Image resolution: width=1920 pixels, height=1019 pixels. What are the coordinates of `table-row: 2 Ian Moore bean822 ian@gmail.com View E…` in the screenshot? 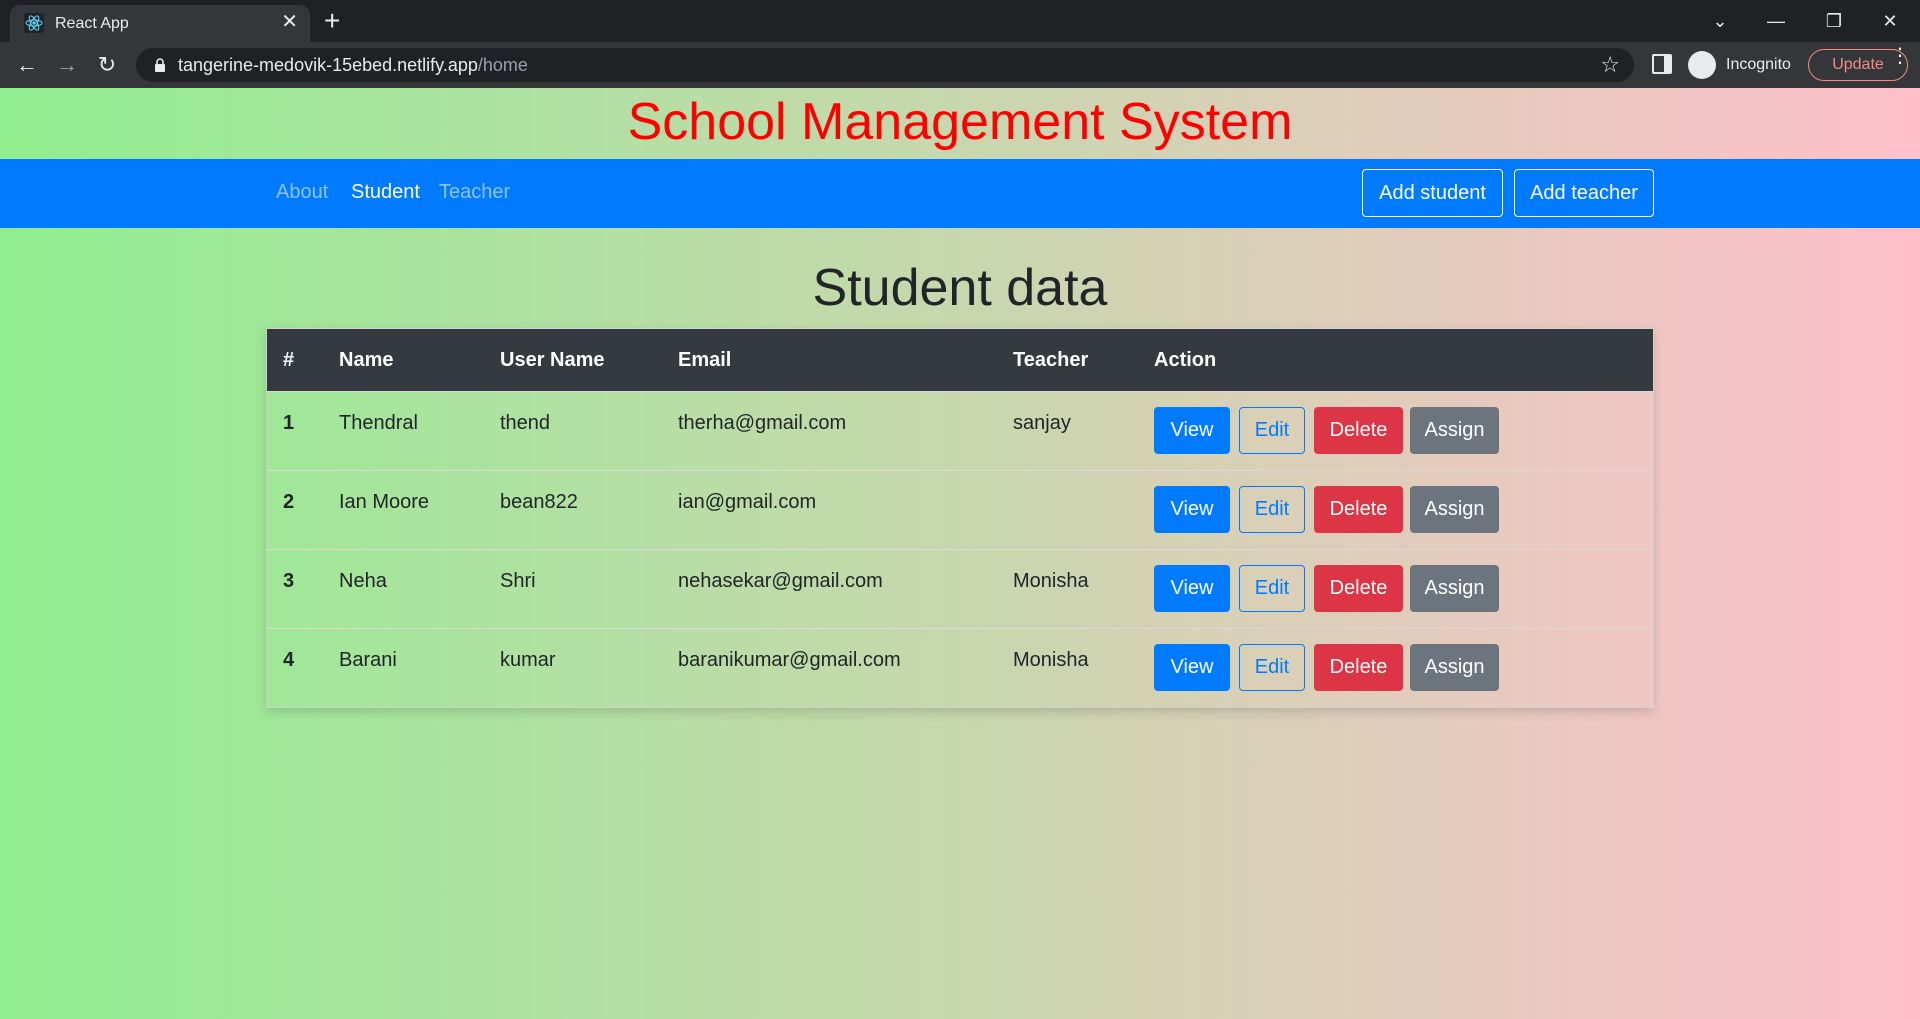 It's located at (960, 509).